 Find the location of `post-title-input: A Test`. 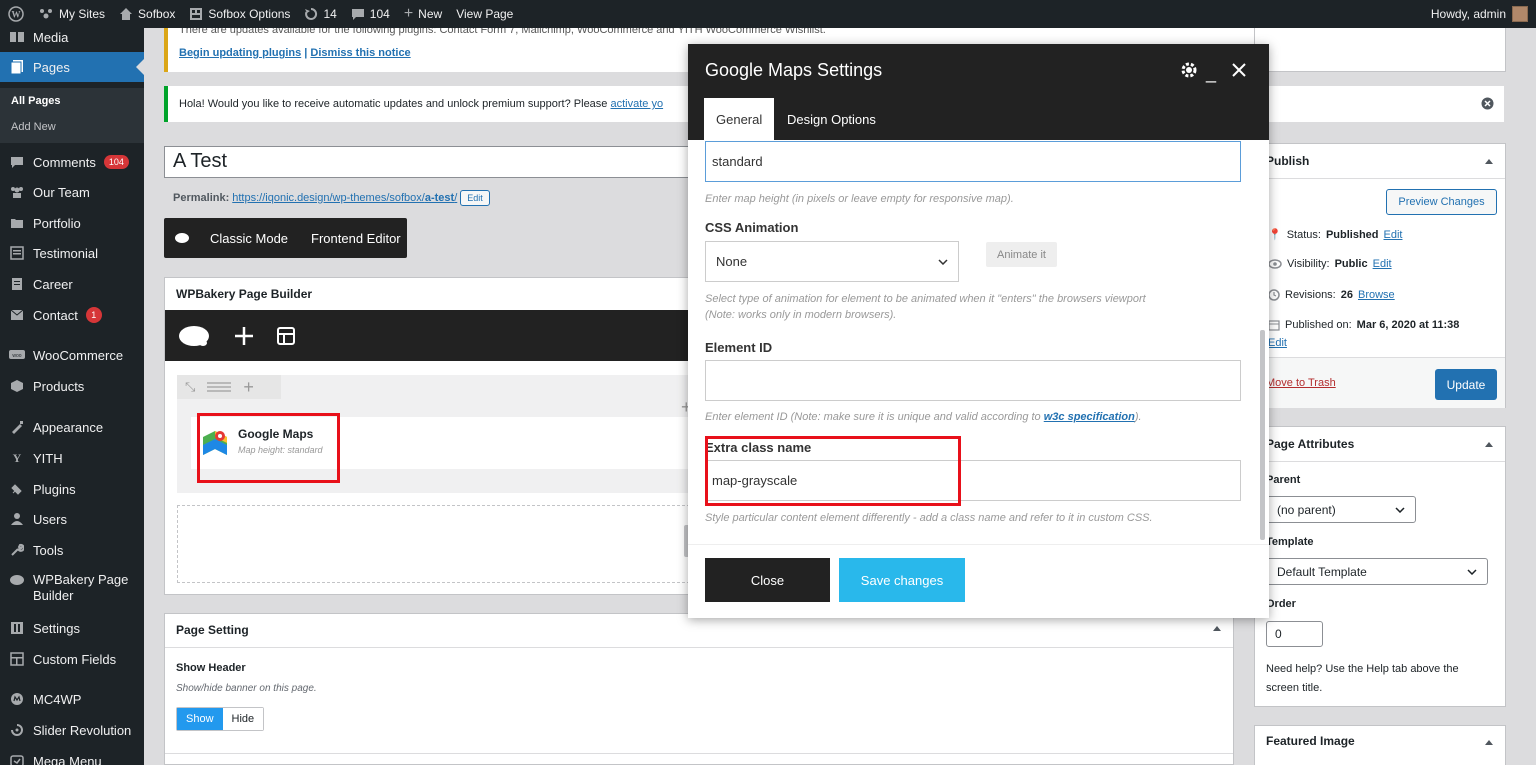

post-title-input: A Test is located at coordinates (434, 162).